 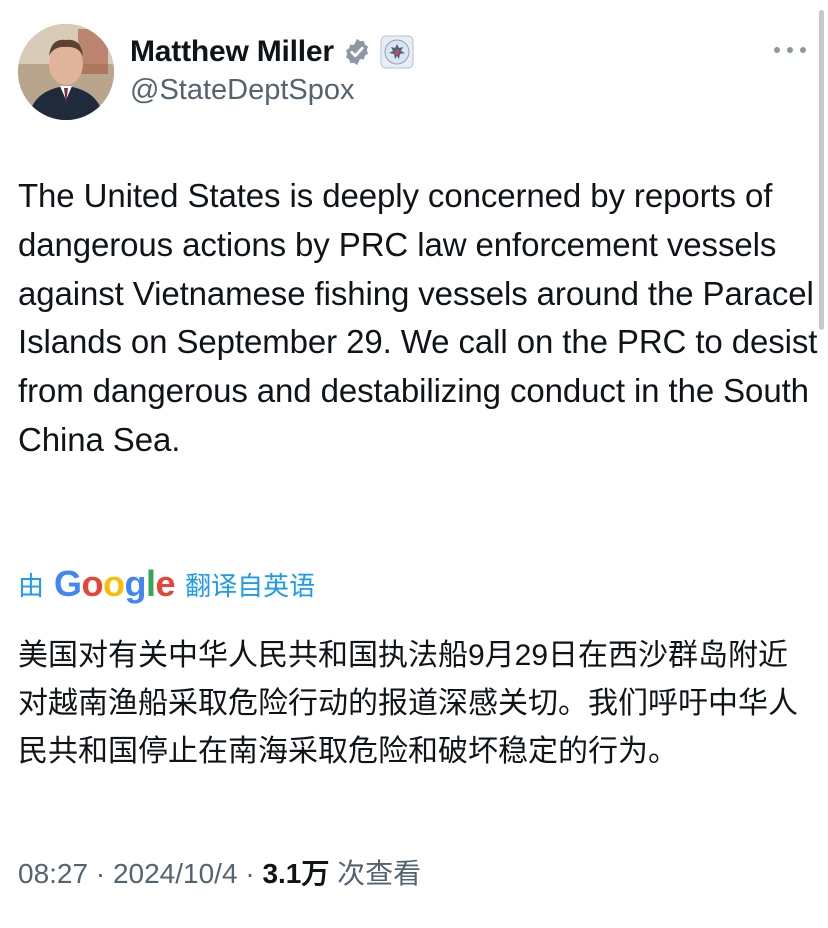 I want to click on google-logo: Google, so click(x=115, y=583).